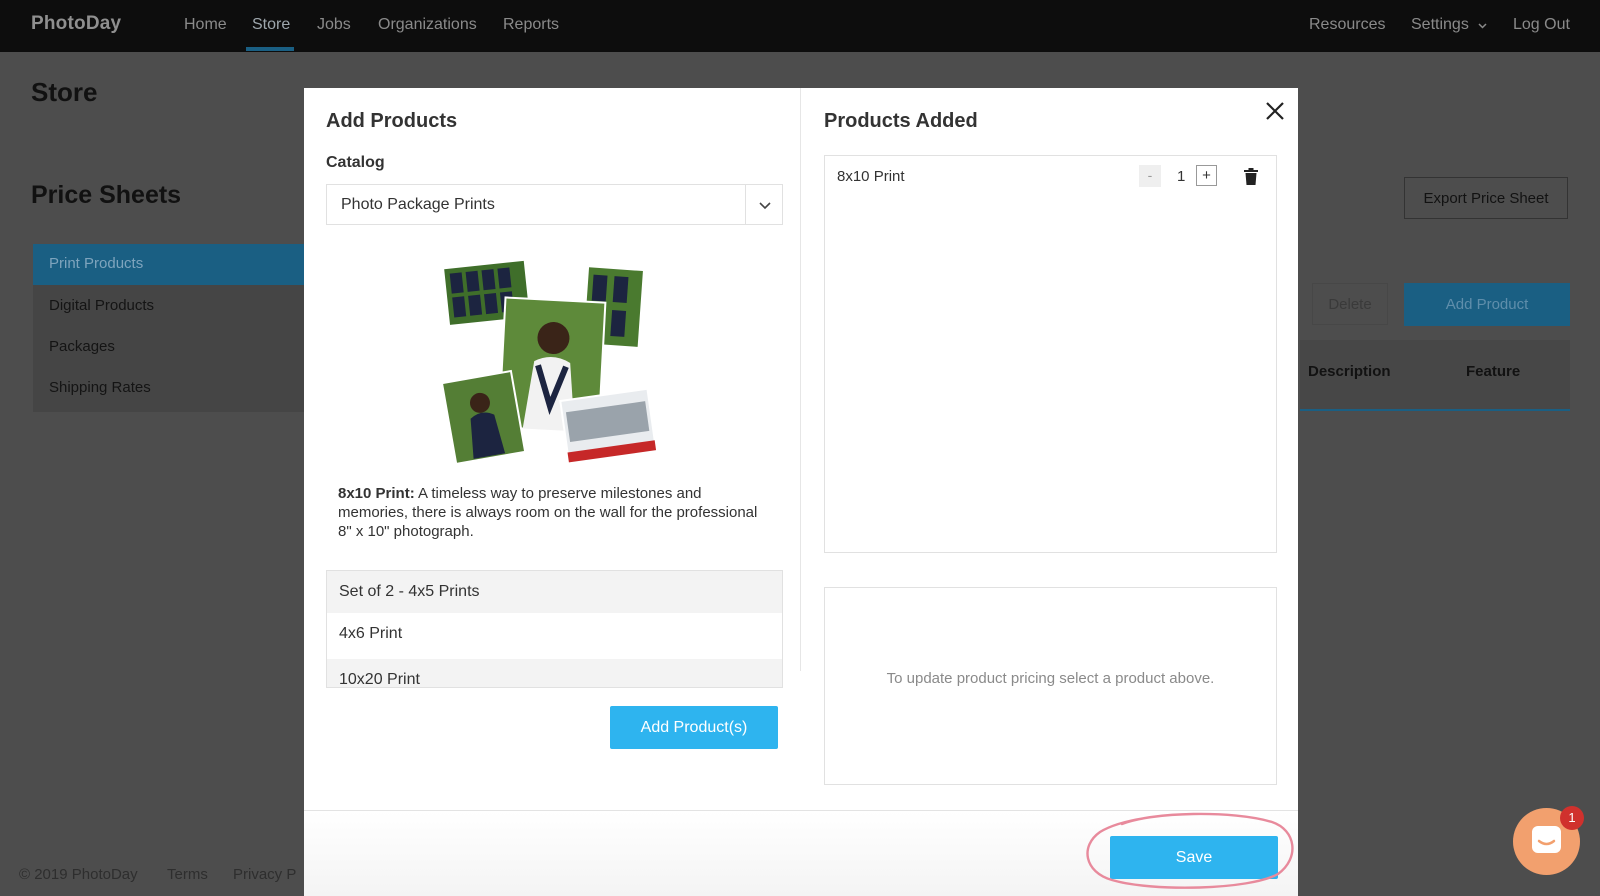 This screenshot has width=1600, height=896. I want to click on add-products-button: Add Product(s), so click(694, 727).